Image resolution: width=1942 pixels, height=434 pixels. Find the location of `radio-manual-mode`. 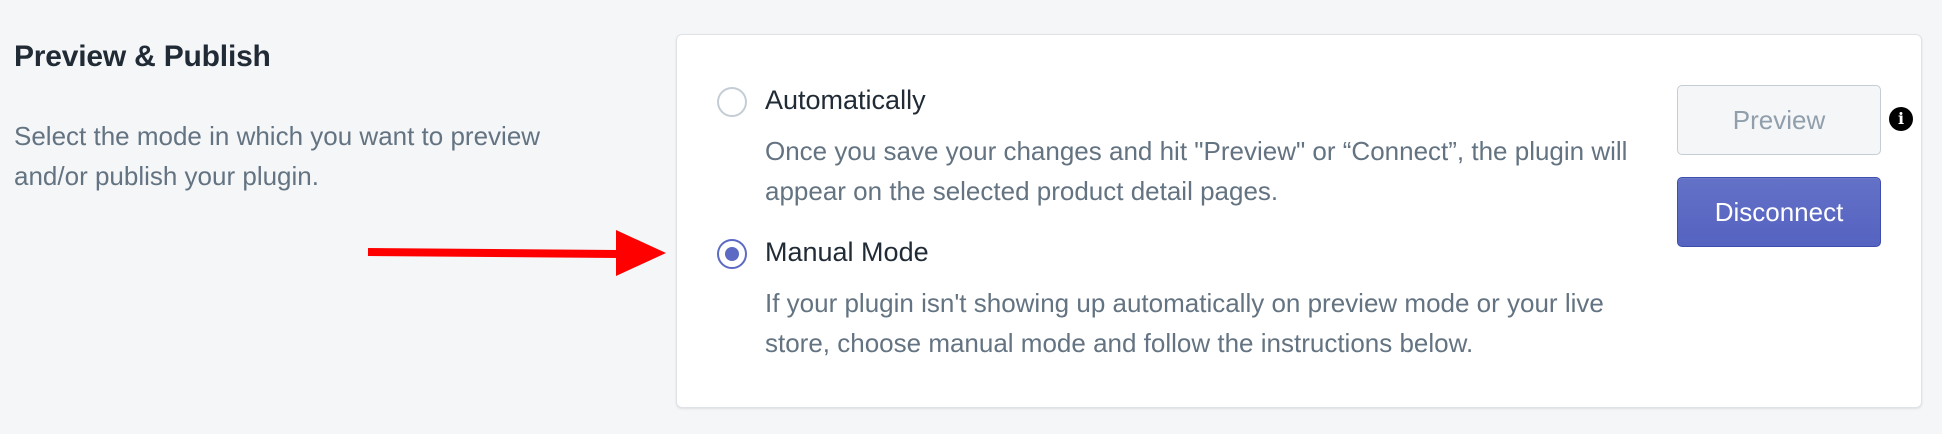

radio-manual-mode is located at coordinates (732, 254).